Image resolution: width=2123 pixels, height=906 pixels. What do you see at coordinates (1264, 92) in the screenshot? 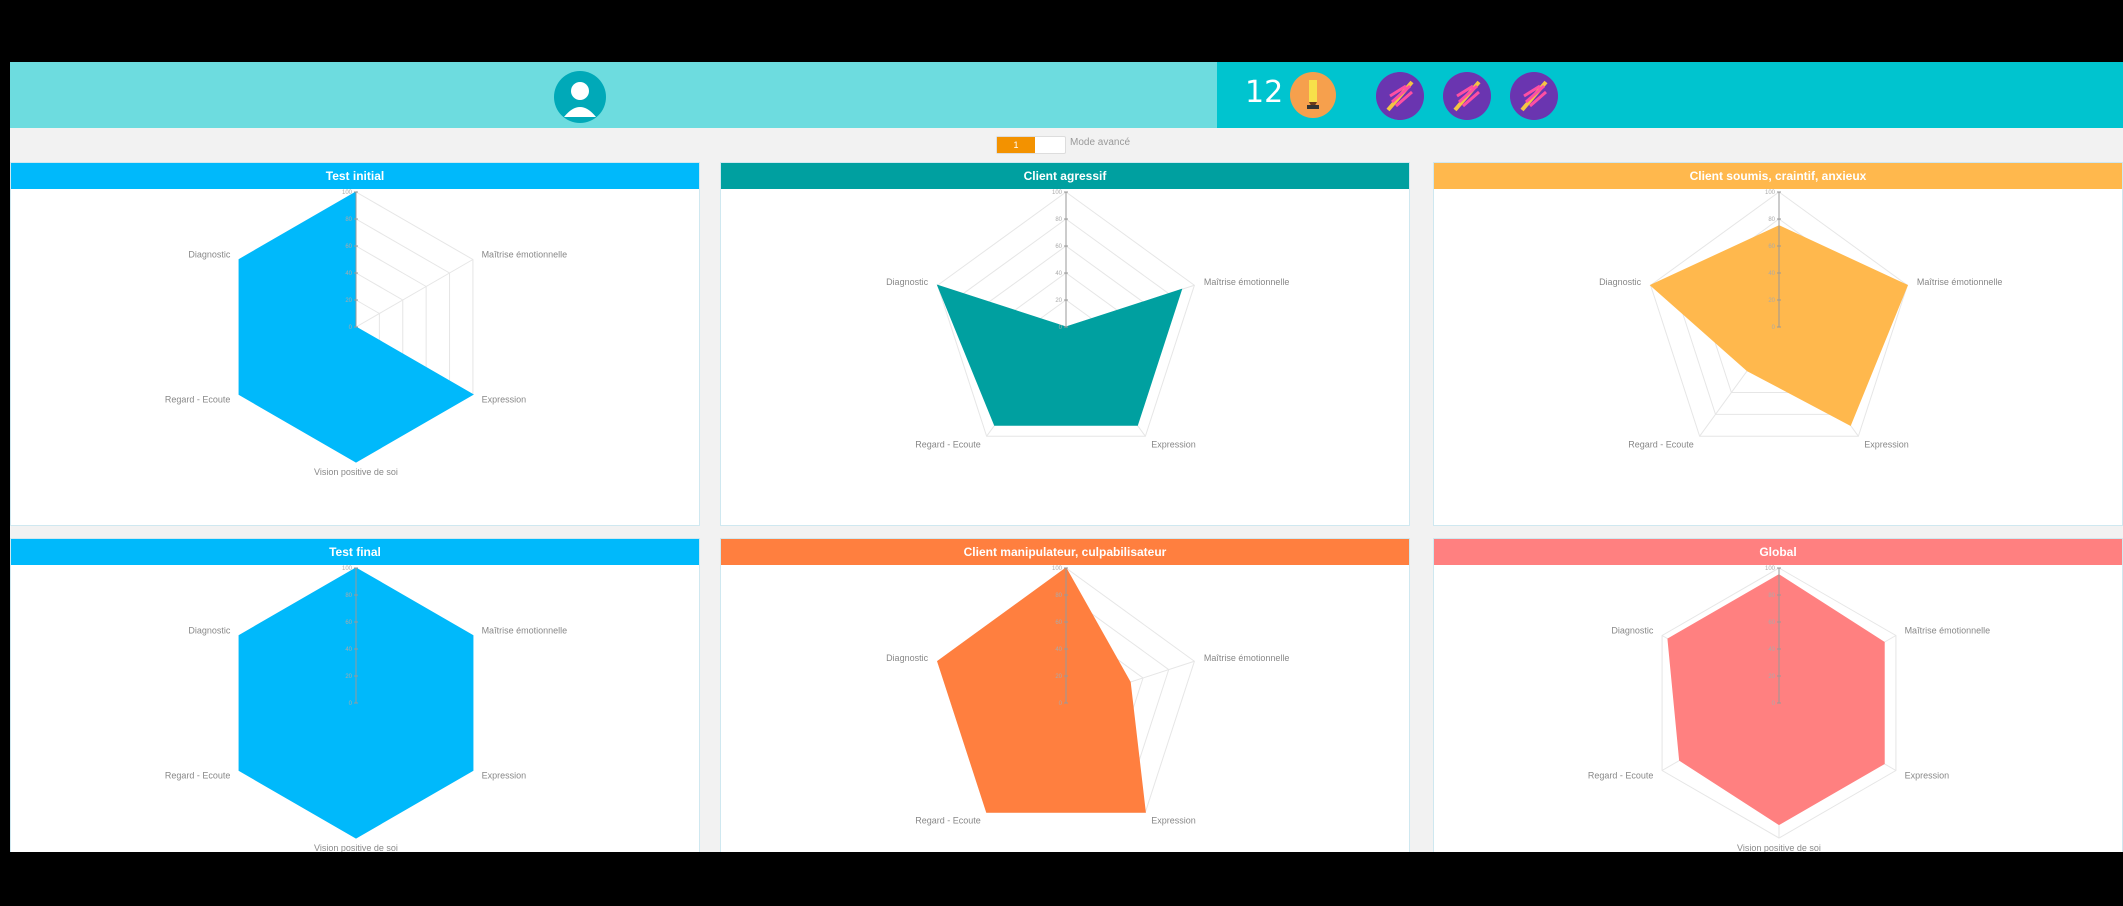
I see `score-value: 12` at bounding box center [1264, 92].